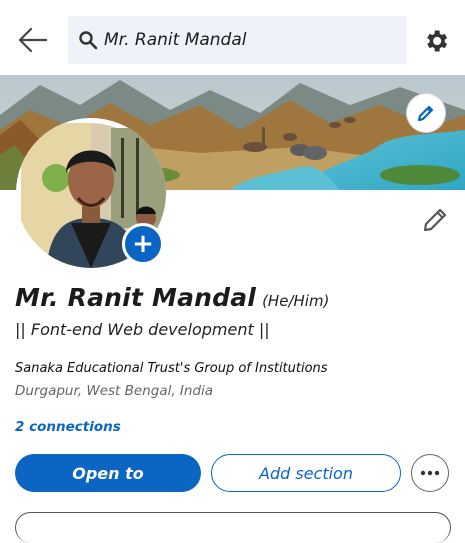 This screenshot has height=543, width=465. What do you see at coordinates (88, 40) in the screenshot?
I see `search-icon` at bounding box center [88, 40].